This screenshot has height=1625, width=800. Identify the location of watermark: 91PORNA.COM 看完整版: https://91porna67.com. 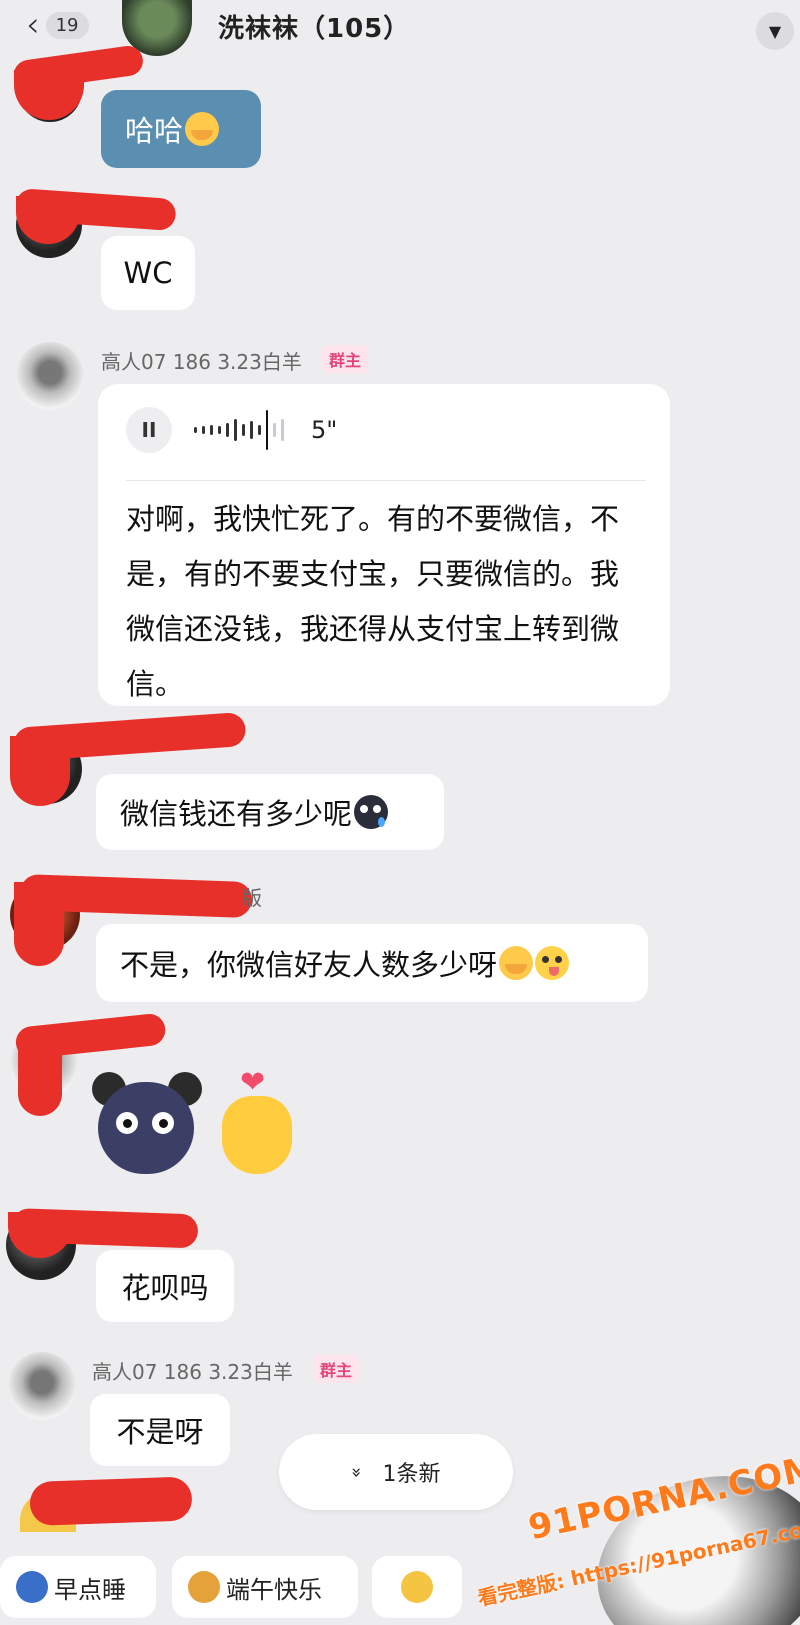
(634, 1536).